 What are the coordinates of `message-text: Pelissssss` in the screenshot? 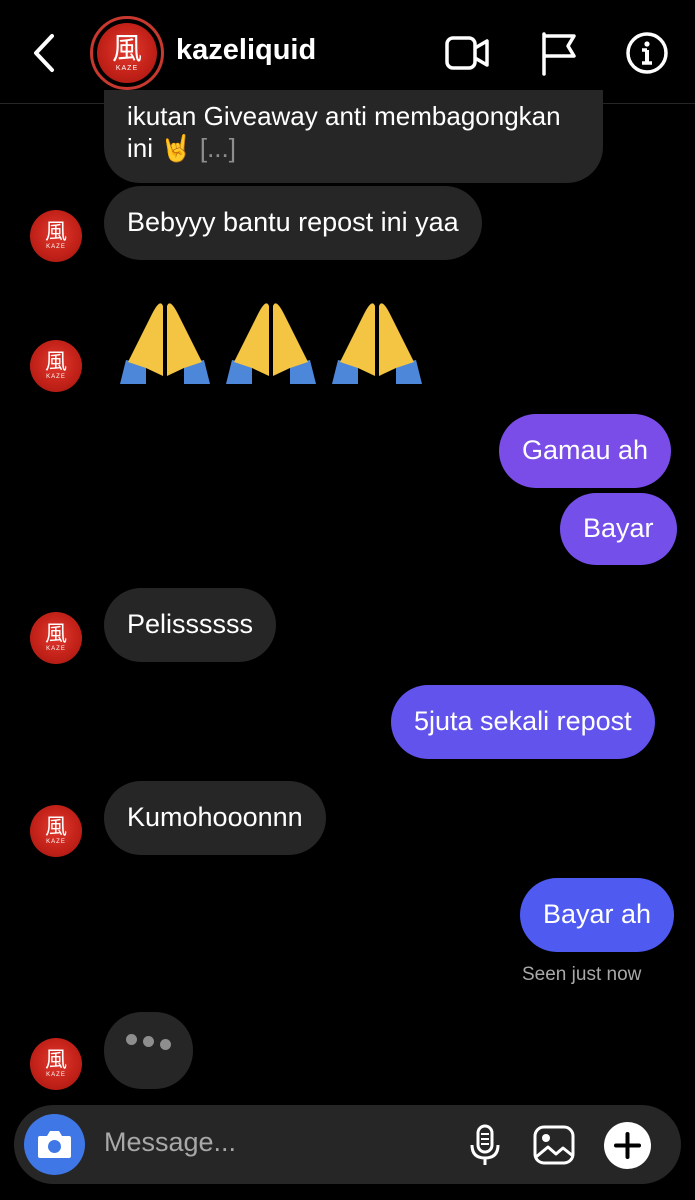 It's located at (190, 624).